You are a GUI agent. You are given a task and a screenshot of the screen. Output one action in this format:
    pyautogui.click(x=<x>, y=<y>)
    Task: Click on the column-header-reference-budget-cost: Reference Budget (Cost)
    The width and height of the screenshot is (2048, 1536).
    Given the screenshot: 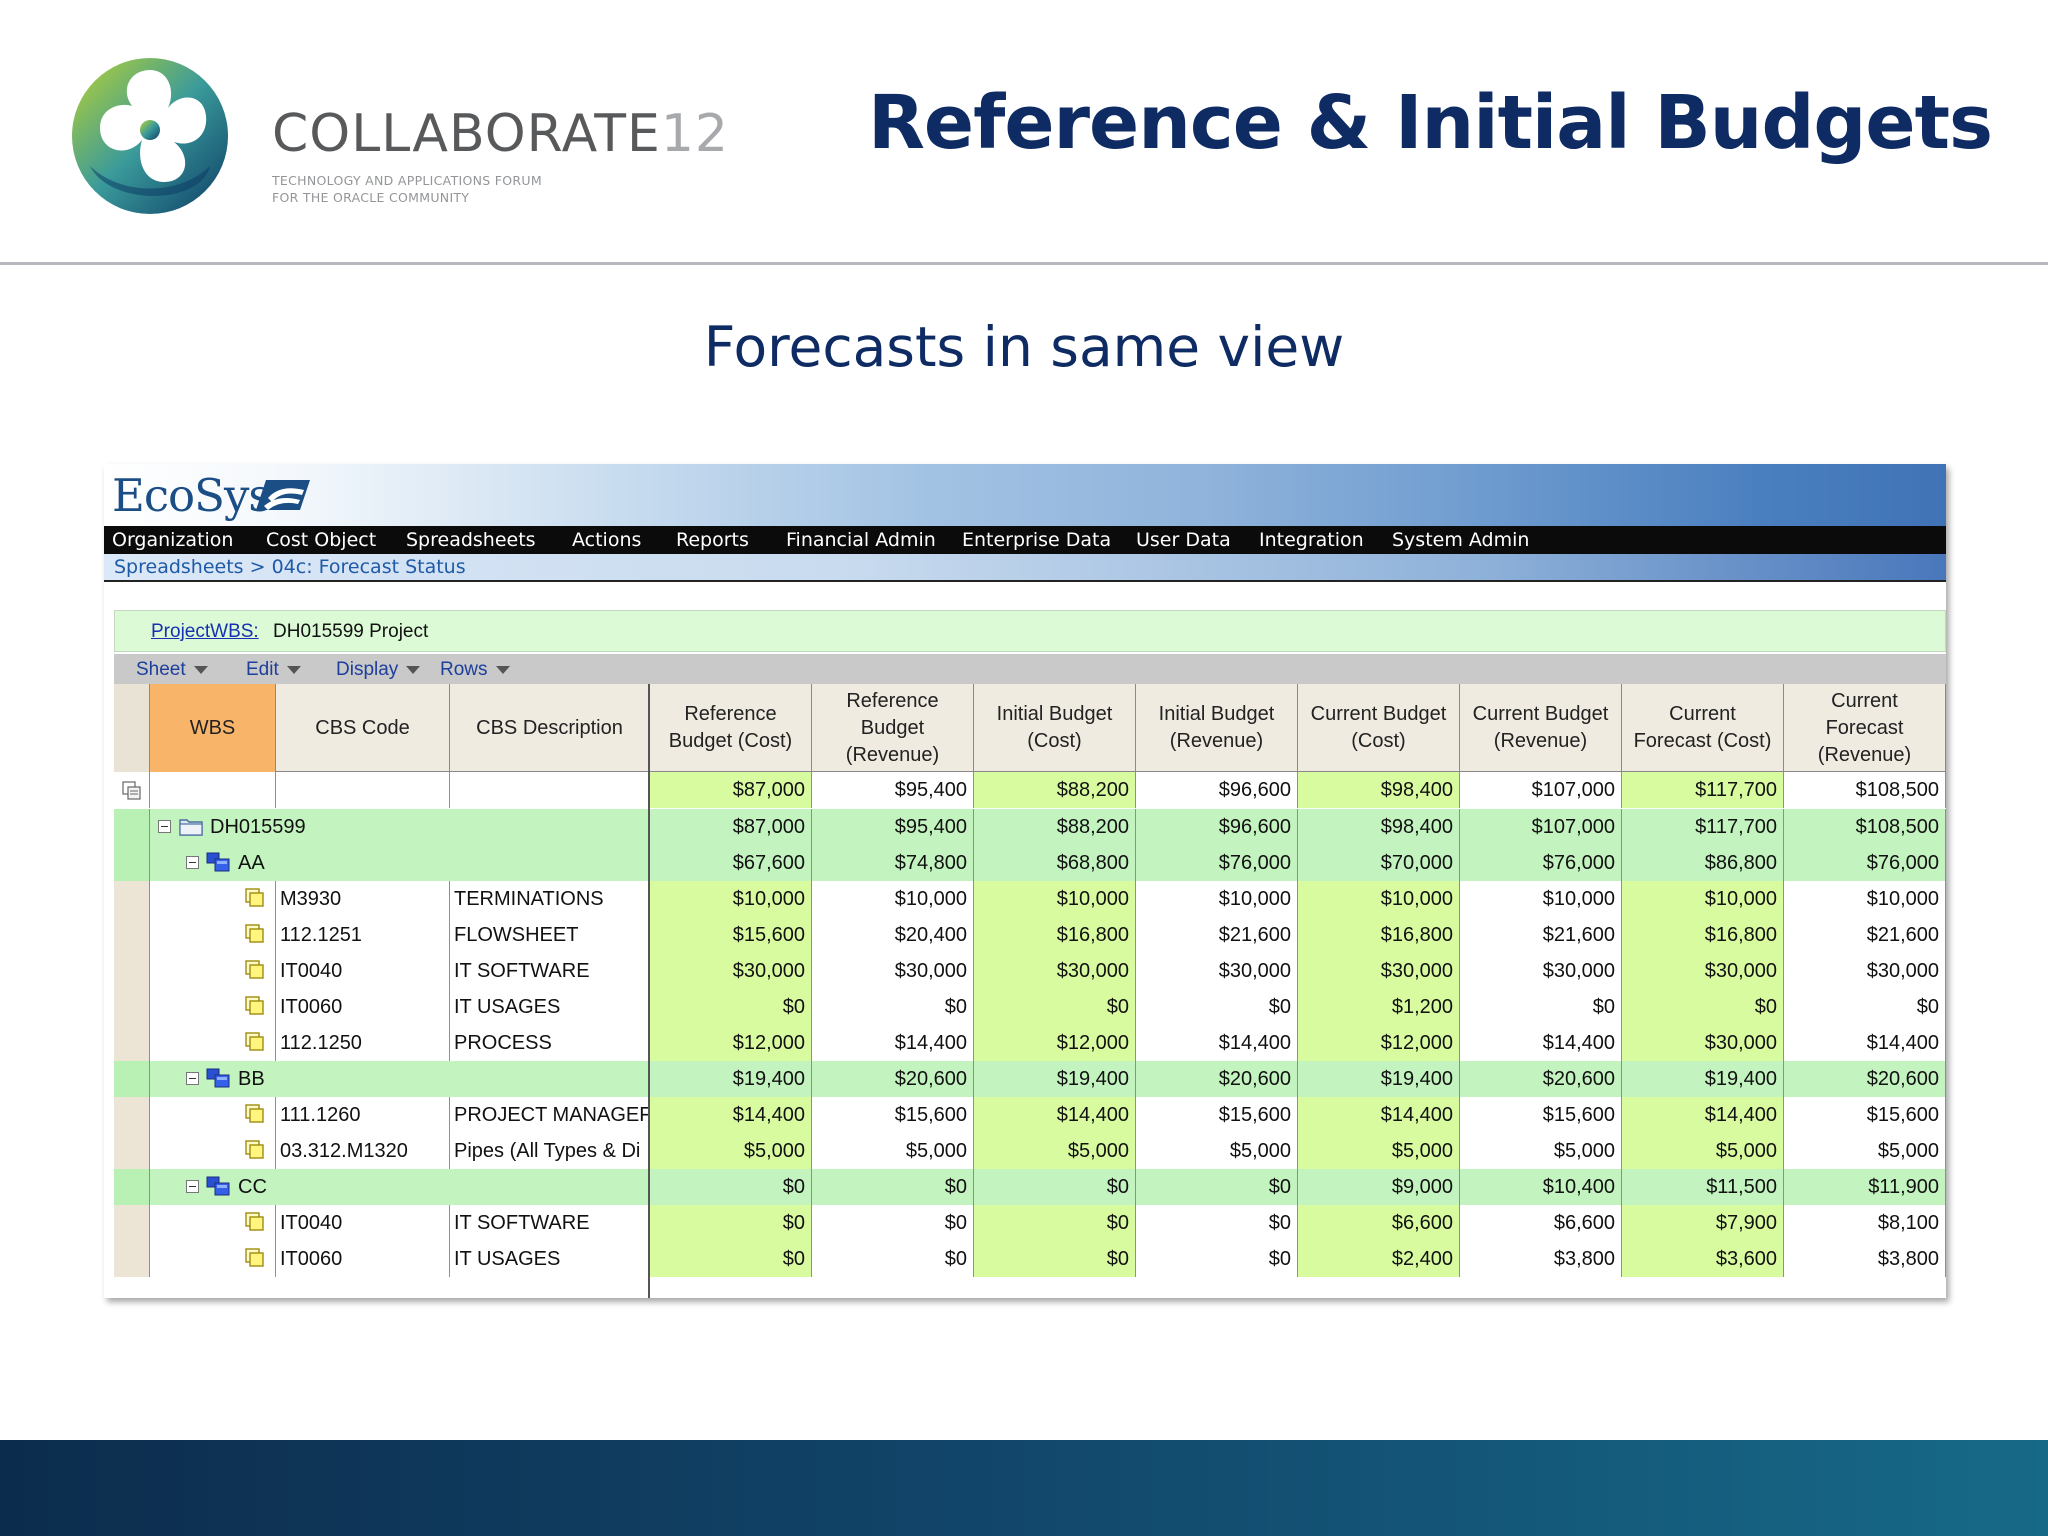 What is the action you would take?
    pyautogui.click(x=731, y=728)
    